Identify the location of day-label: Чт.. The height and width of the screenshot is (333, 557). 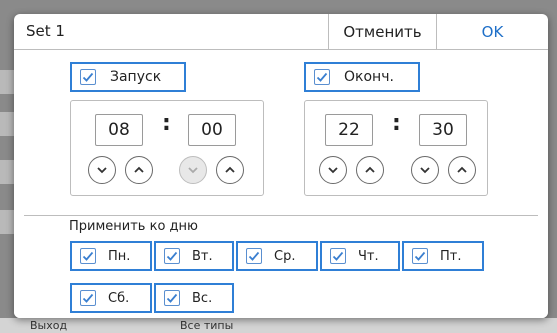
(368, 256).